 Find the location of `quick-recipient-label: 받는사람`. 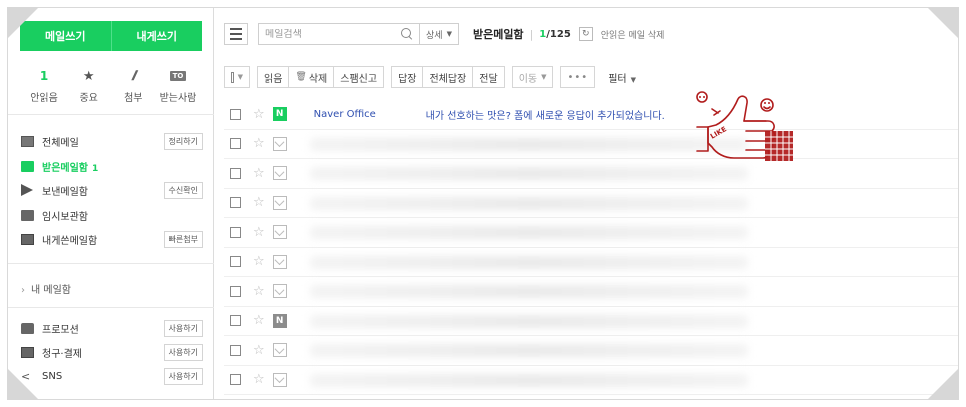

quick-recipient-label: 받는사람 is located at coordinates (178, 98).